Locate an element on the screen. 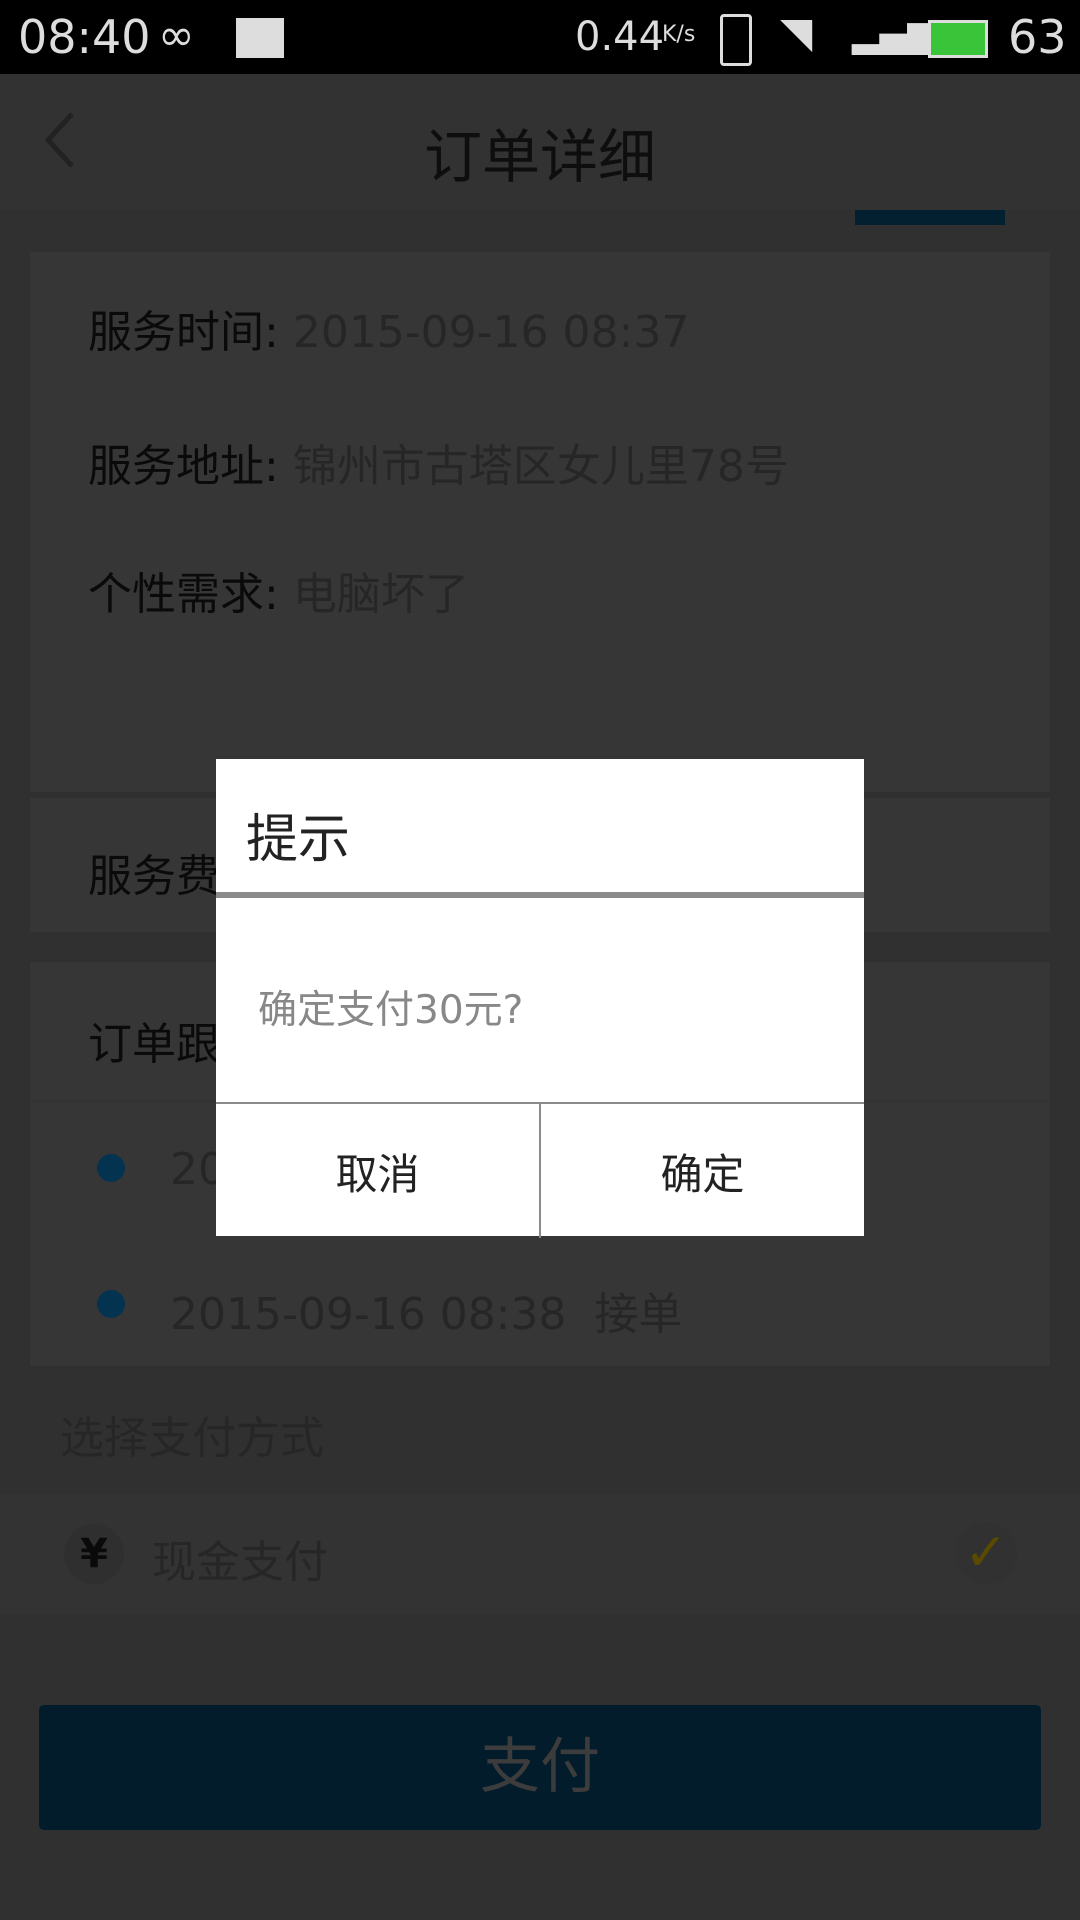 The image size is (1080, 1920). header: 订单详细 is located at coordinates (540, 142).